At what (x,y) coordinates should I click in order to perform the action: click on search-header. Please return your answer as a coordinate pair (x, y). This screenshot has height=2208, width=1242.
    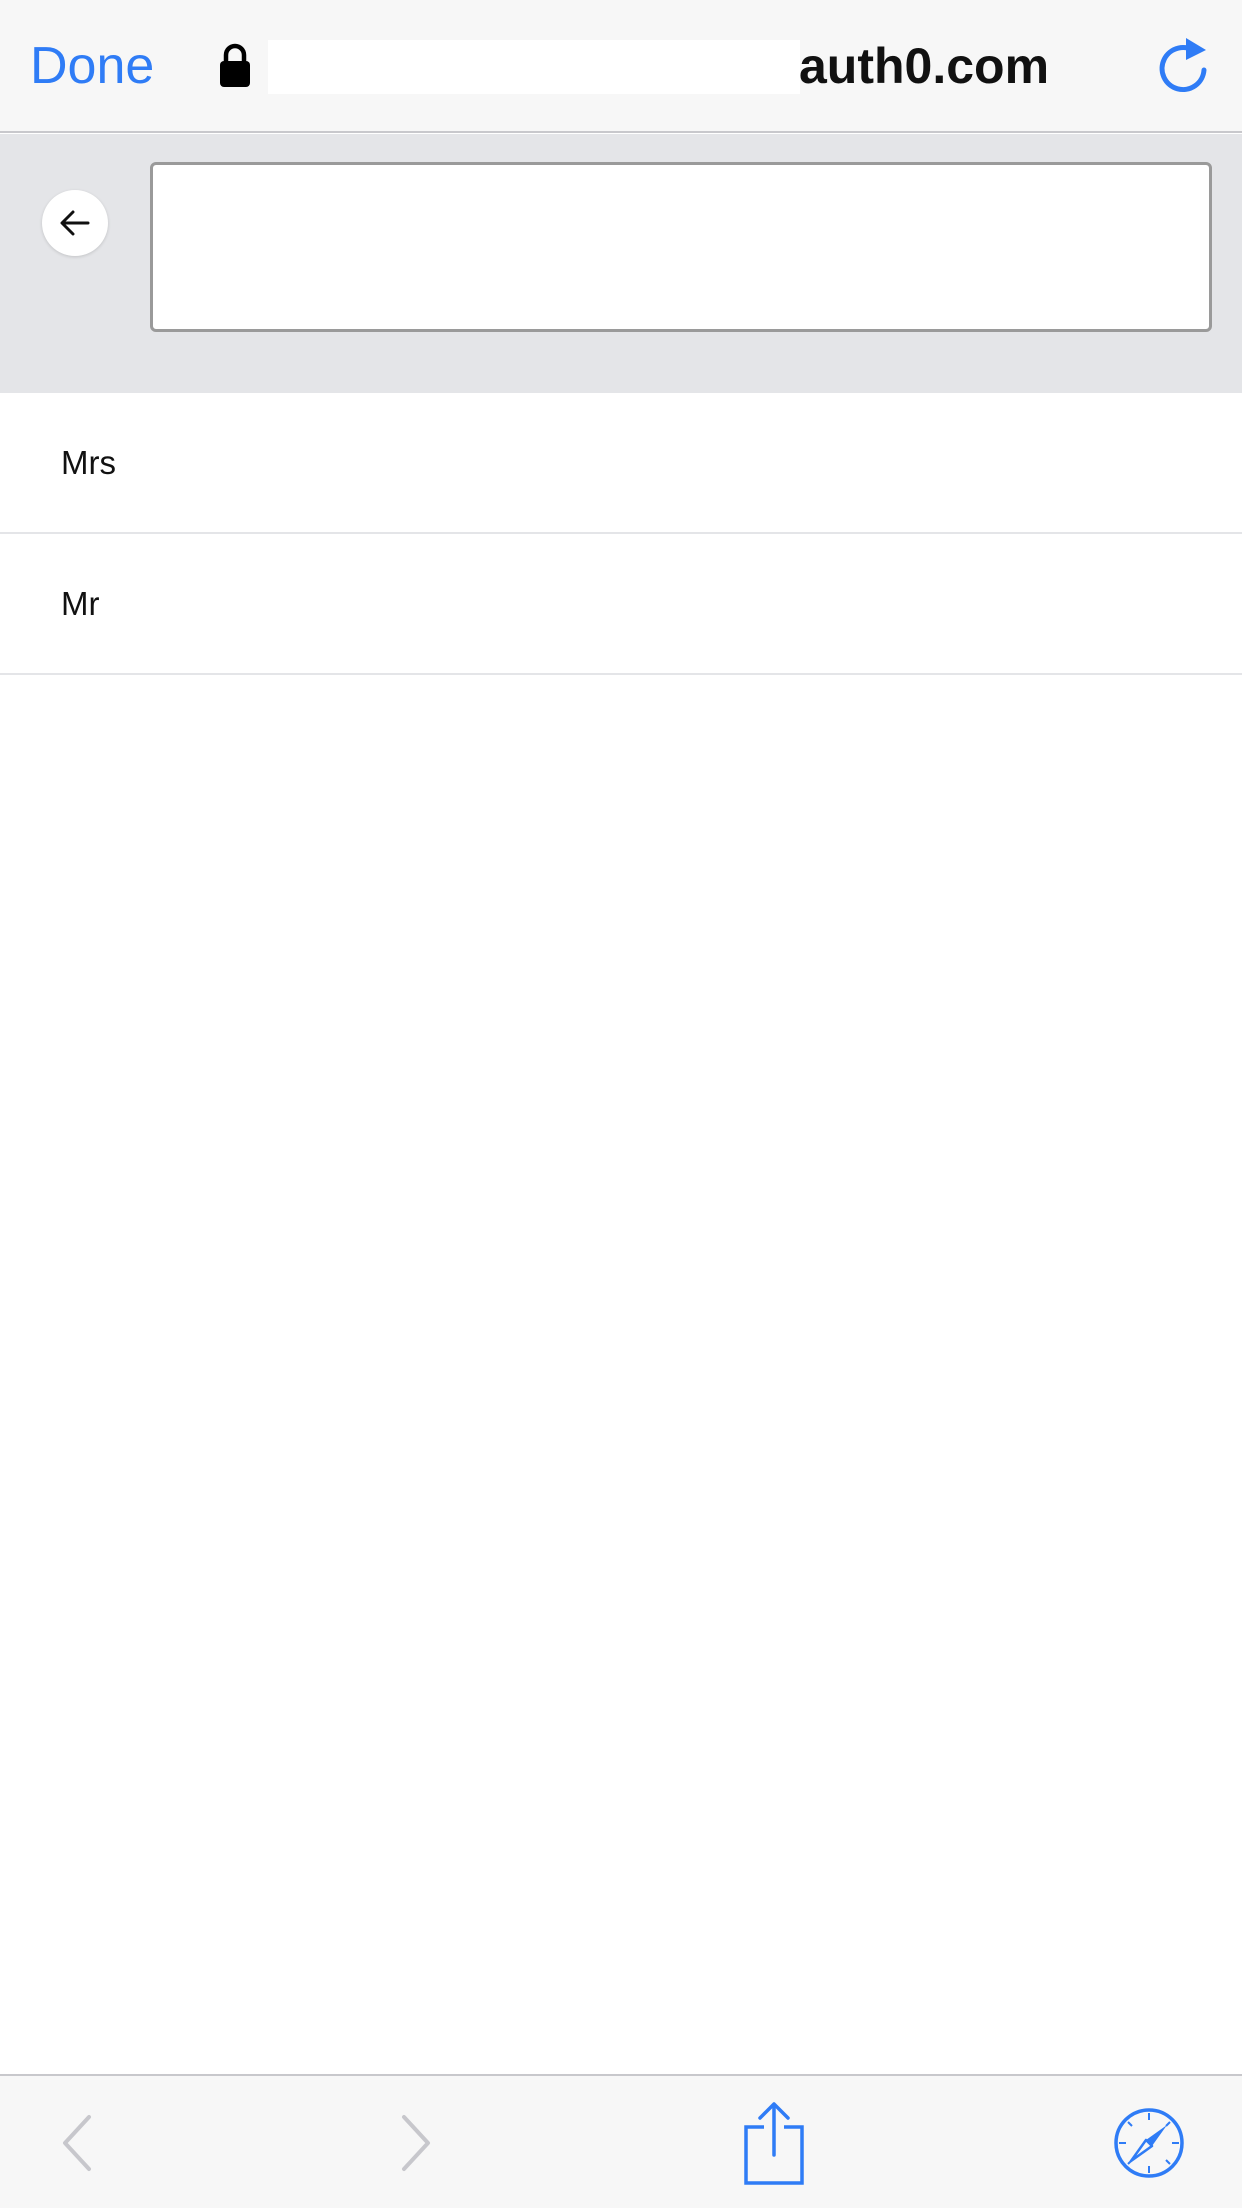
    Looking at the image, I should click on (621, 263).